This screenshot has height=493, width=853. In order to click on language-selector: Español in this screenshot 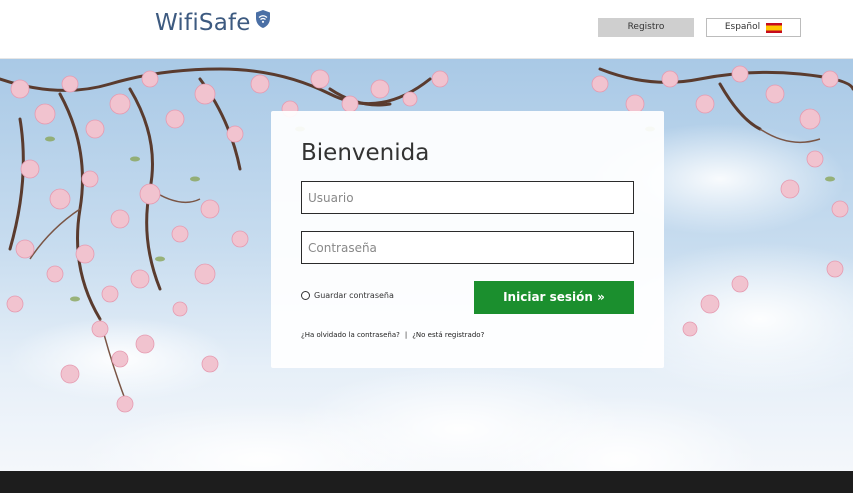, I will do `click(753, 27)`.